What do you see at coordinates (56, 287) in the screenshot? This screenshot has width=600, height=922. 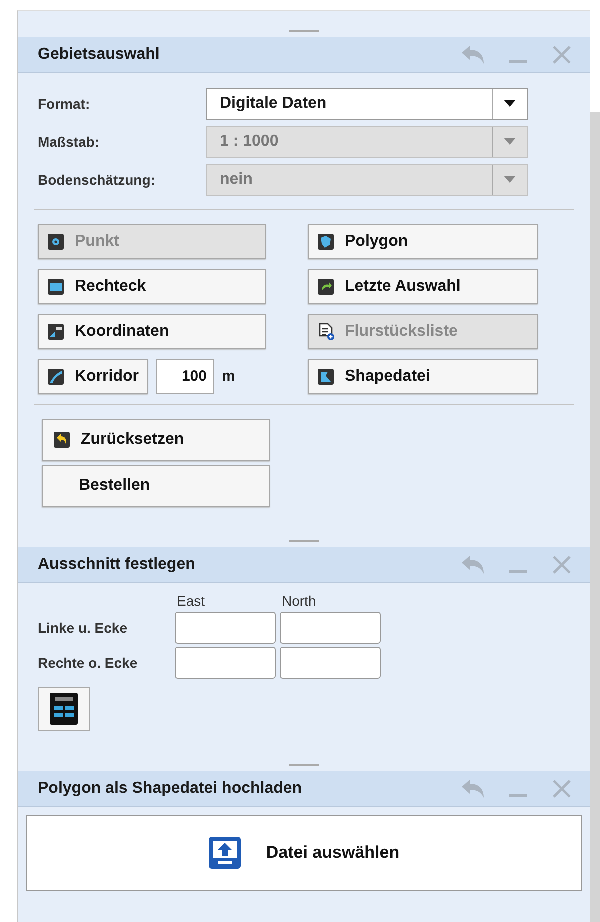 I see `rectangle-icon` at bounding box center [56, 287].